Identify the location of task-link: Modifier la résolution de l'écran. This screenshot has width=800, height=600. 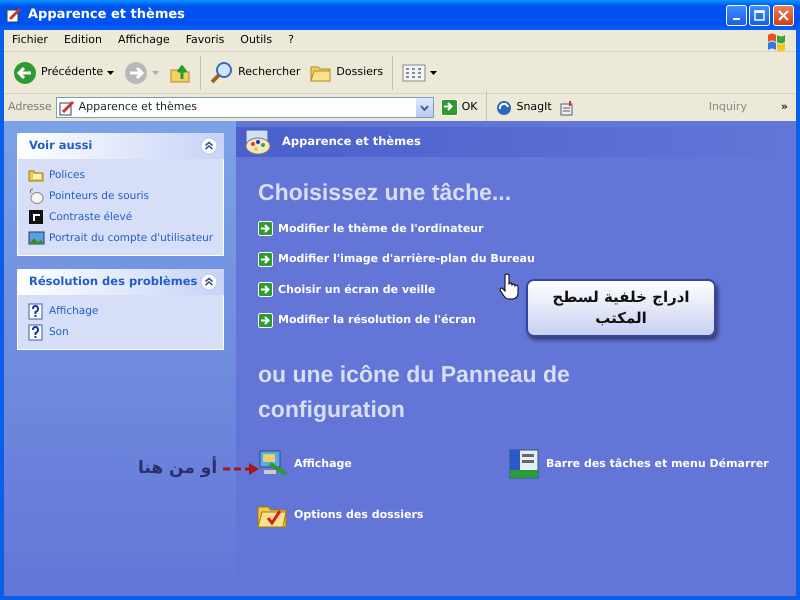
(367, 320).